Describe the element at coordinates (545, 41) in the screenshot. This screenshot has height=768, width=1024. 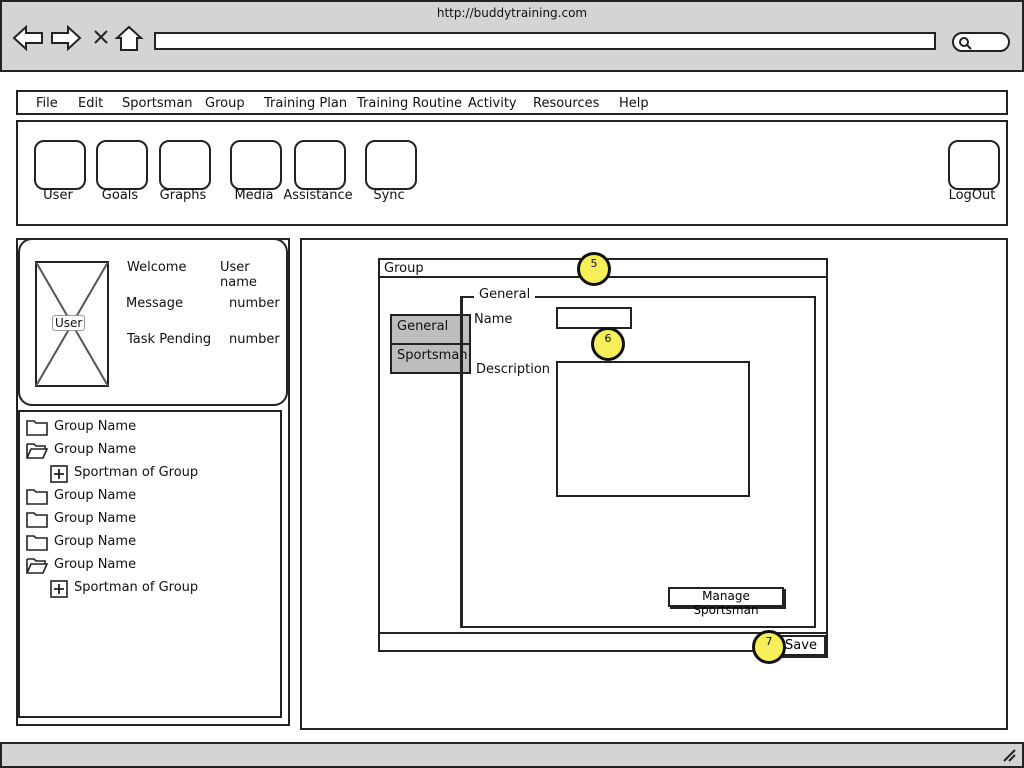
I see `address-bar` at that location.